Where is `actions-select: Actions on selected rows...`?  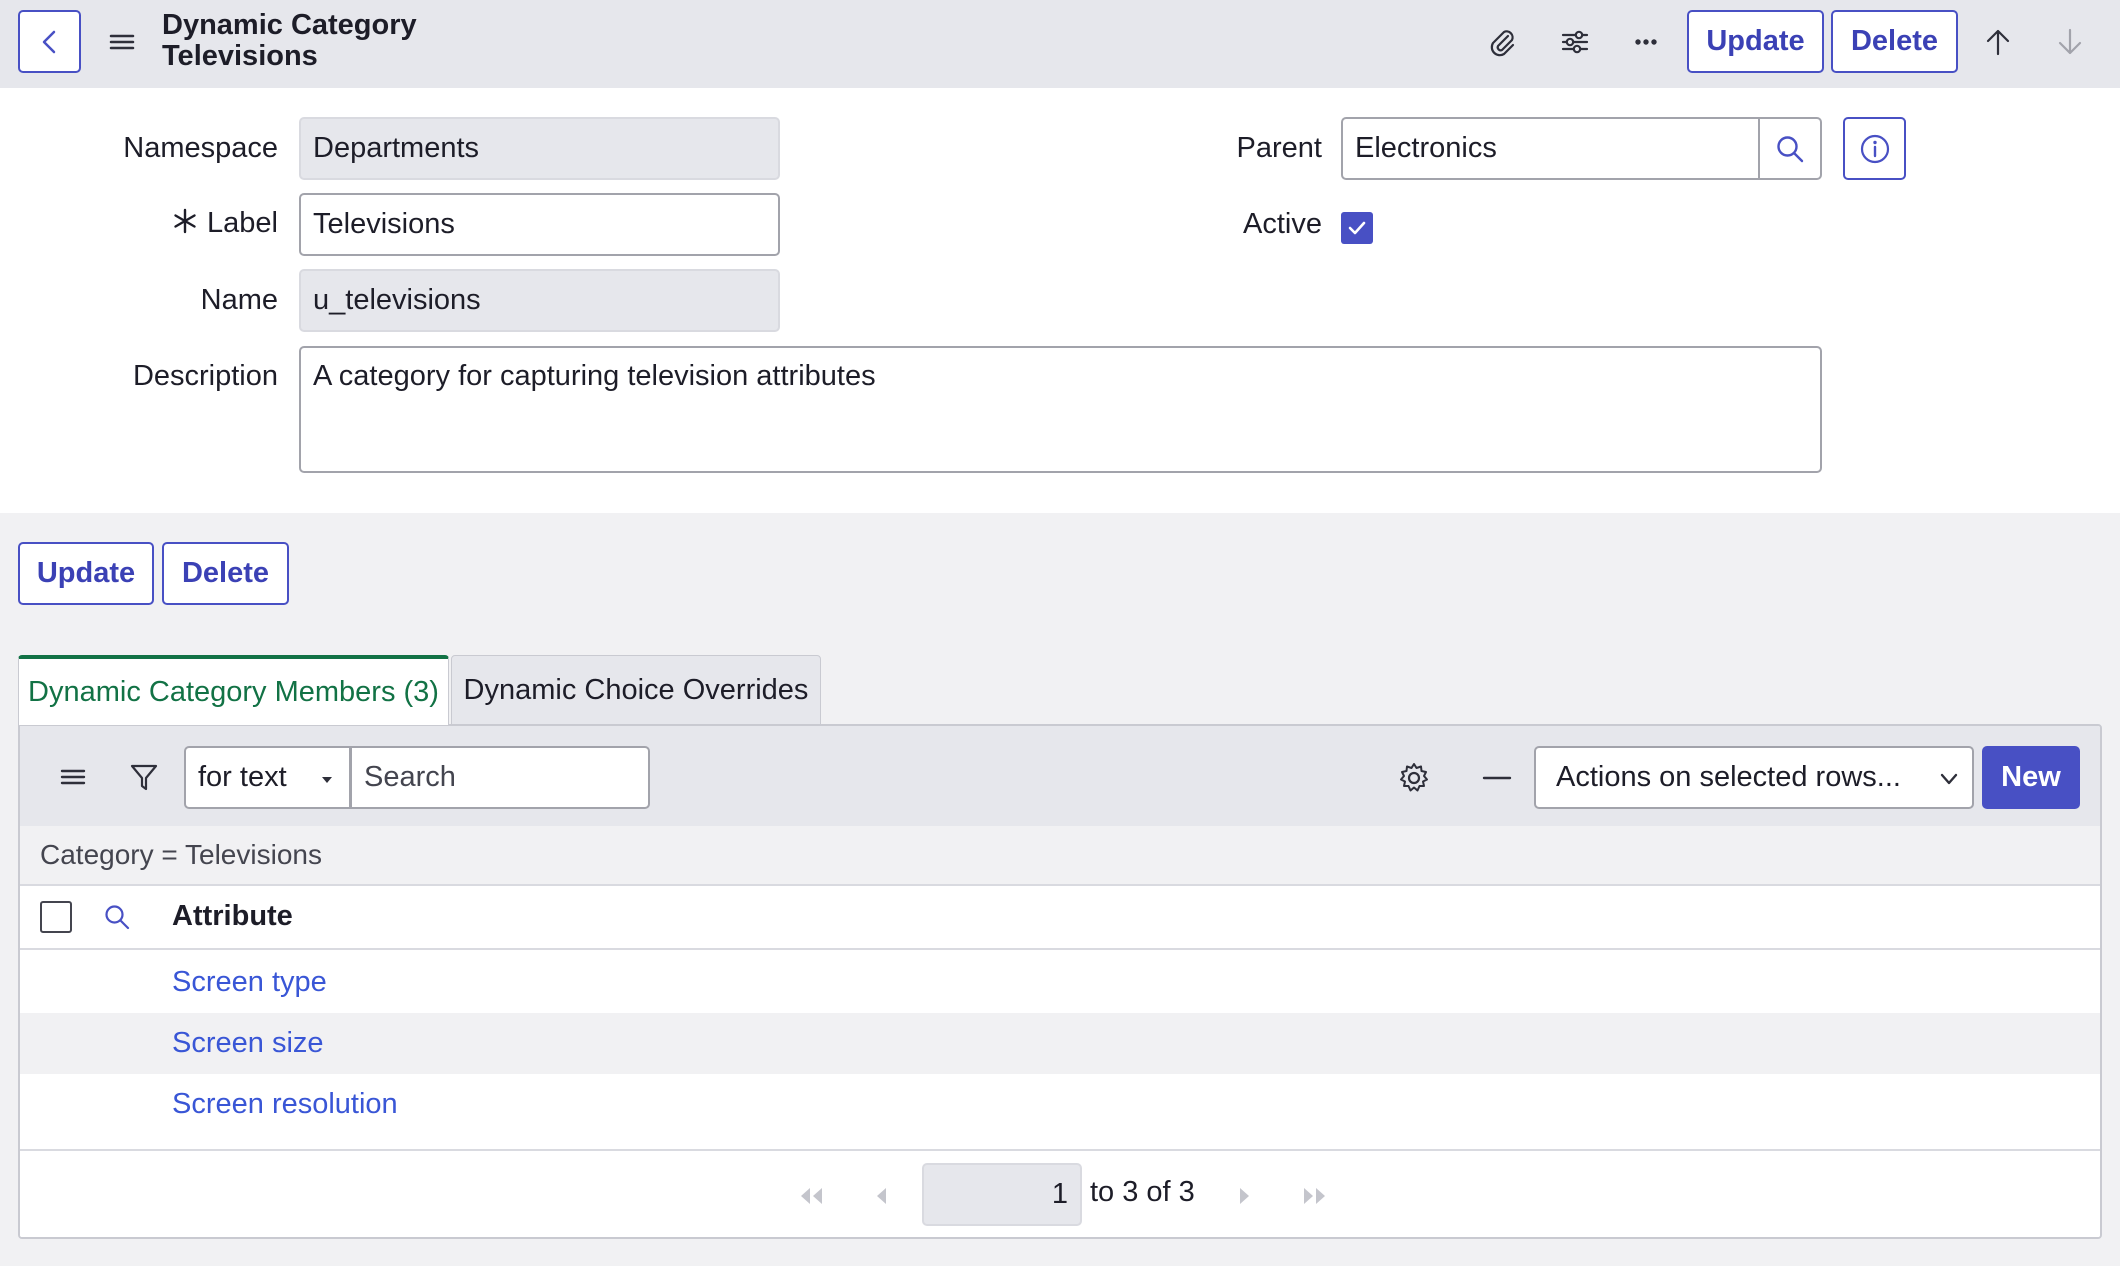 actions-select: Actions on selected rows... is located at coordinates (1754, 777).